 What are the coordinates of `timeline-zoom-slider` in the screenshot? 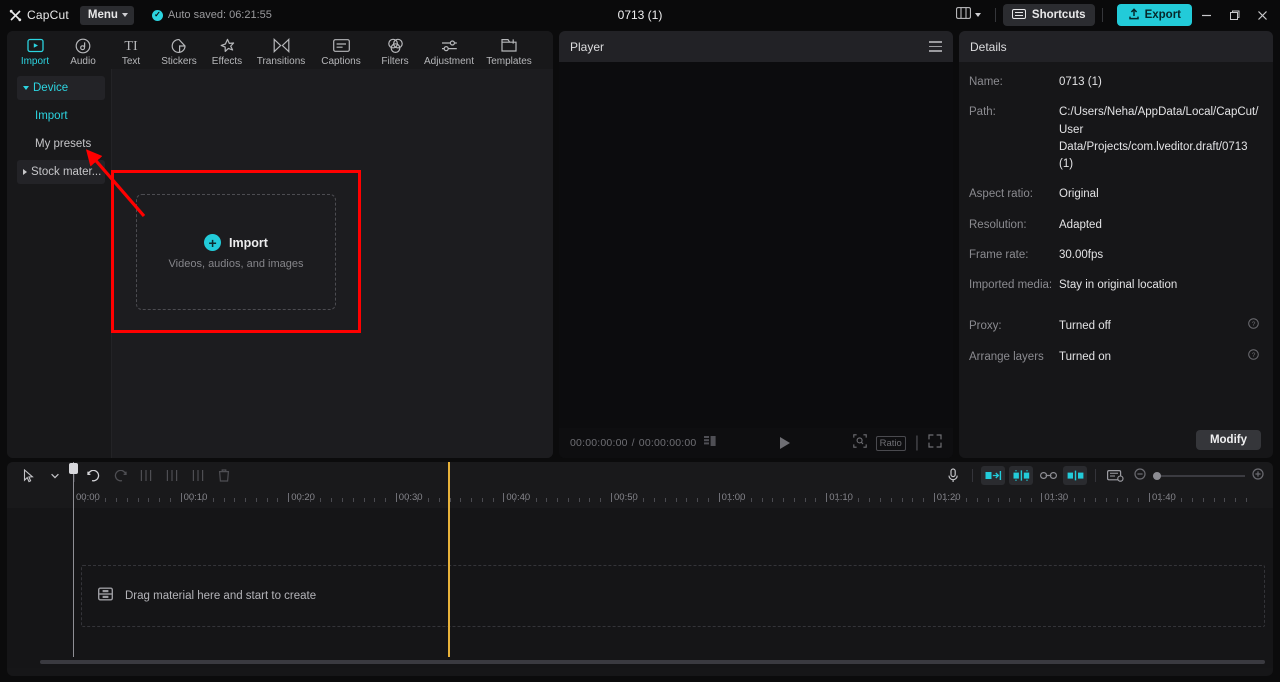 It's located at (1199, 476).